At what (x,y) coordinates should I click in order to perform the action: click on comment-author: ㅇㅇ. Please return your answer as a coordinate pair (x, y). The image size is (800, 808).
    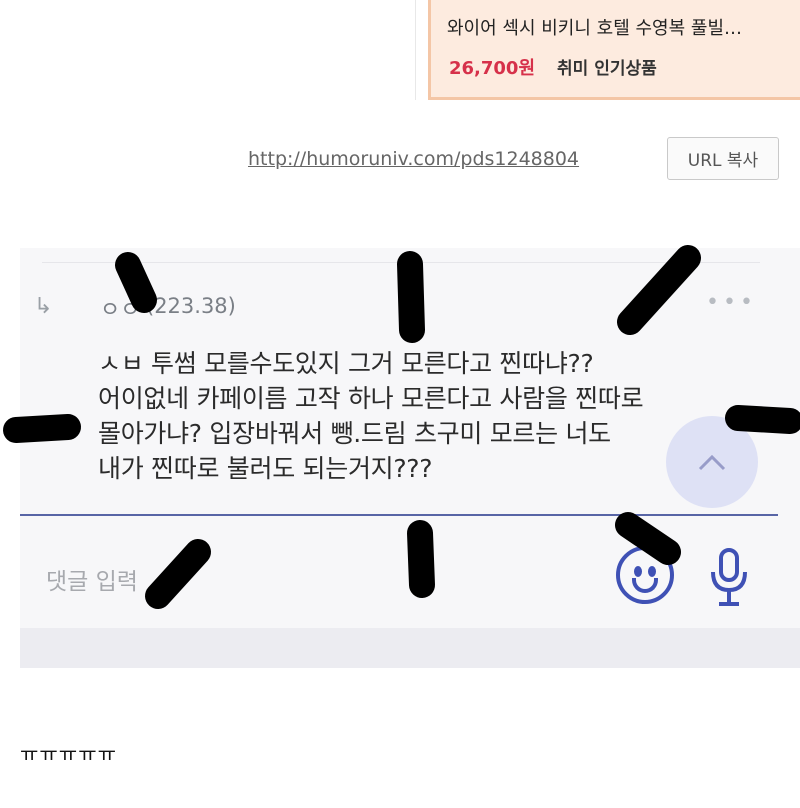
    Looking at the image, I should click on (120, 310).